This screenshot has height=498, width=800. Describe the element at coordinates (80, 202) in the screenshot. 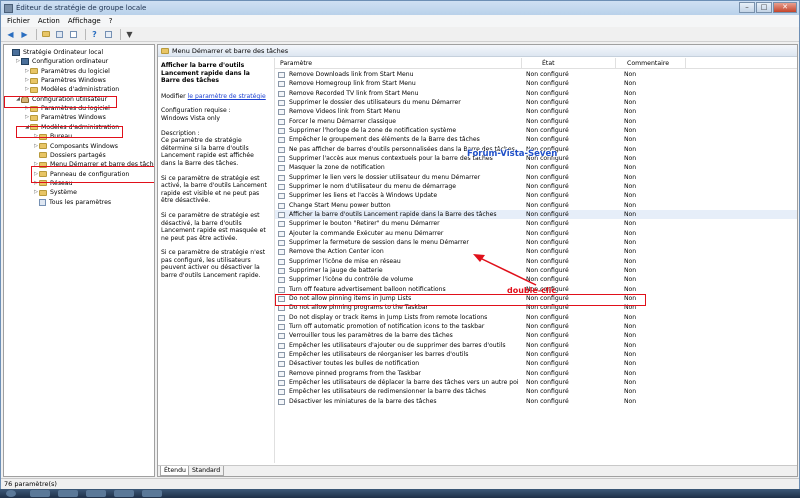

I see `tree-node-label: Tous les paramètres` at that location.